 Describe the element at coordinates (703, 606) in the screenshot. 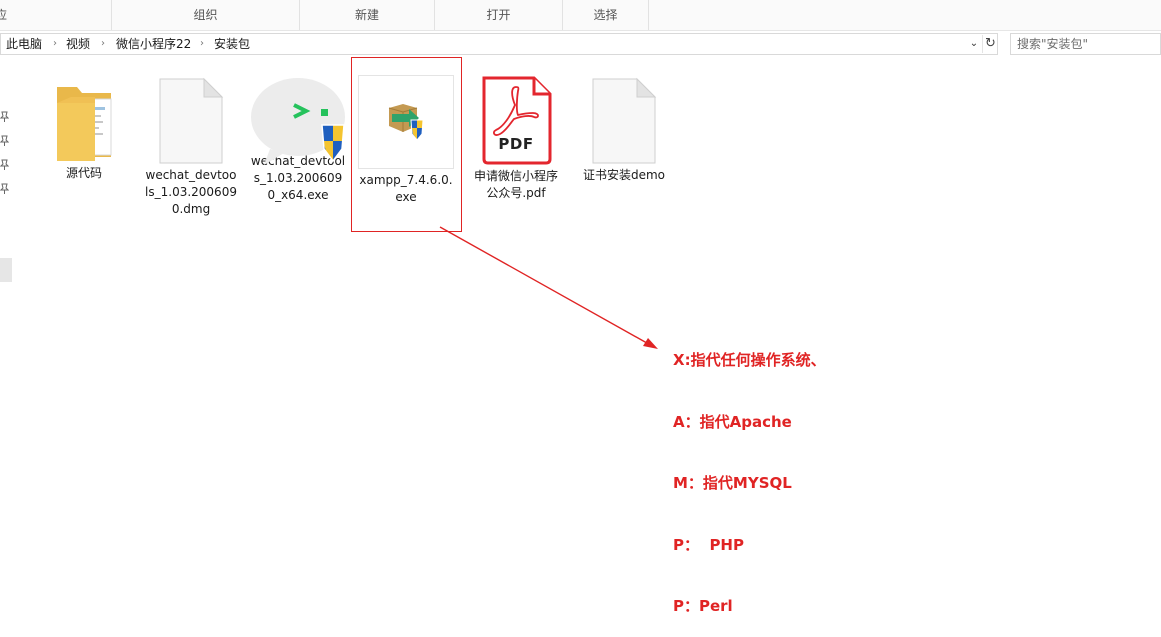

I see `annotation-line: P：Perl` at that location.